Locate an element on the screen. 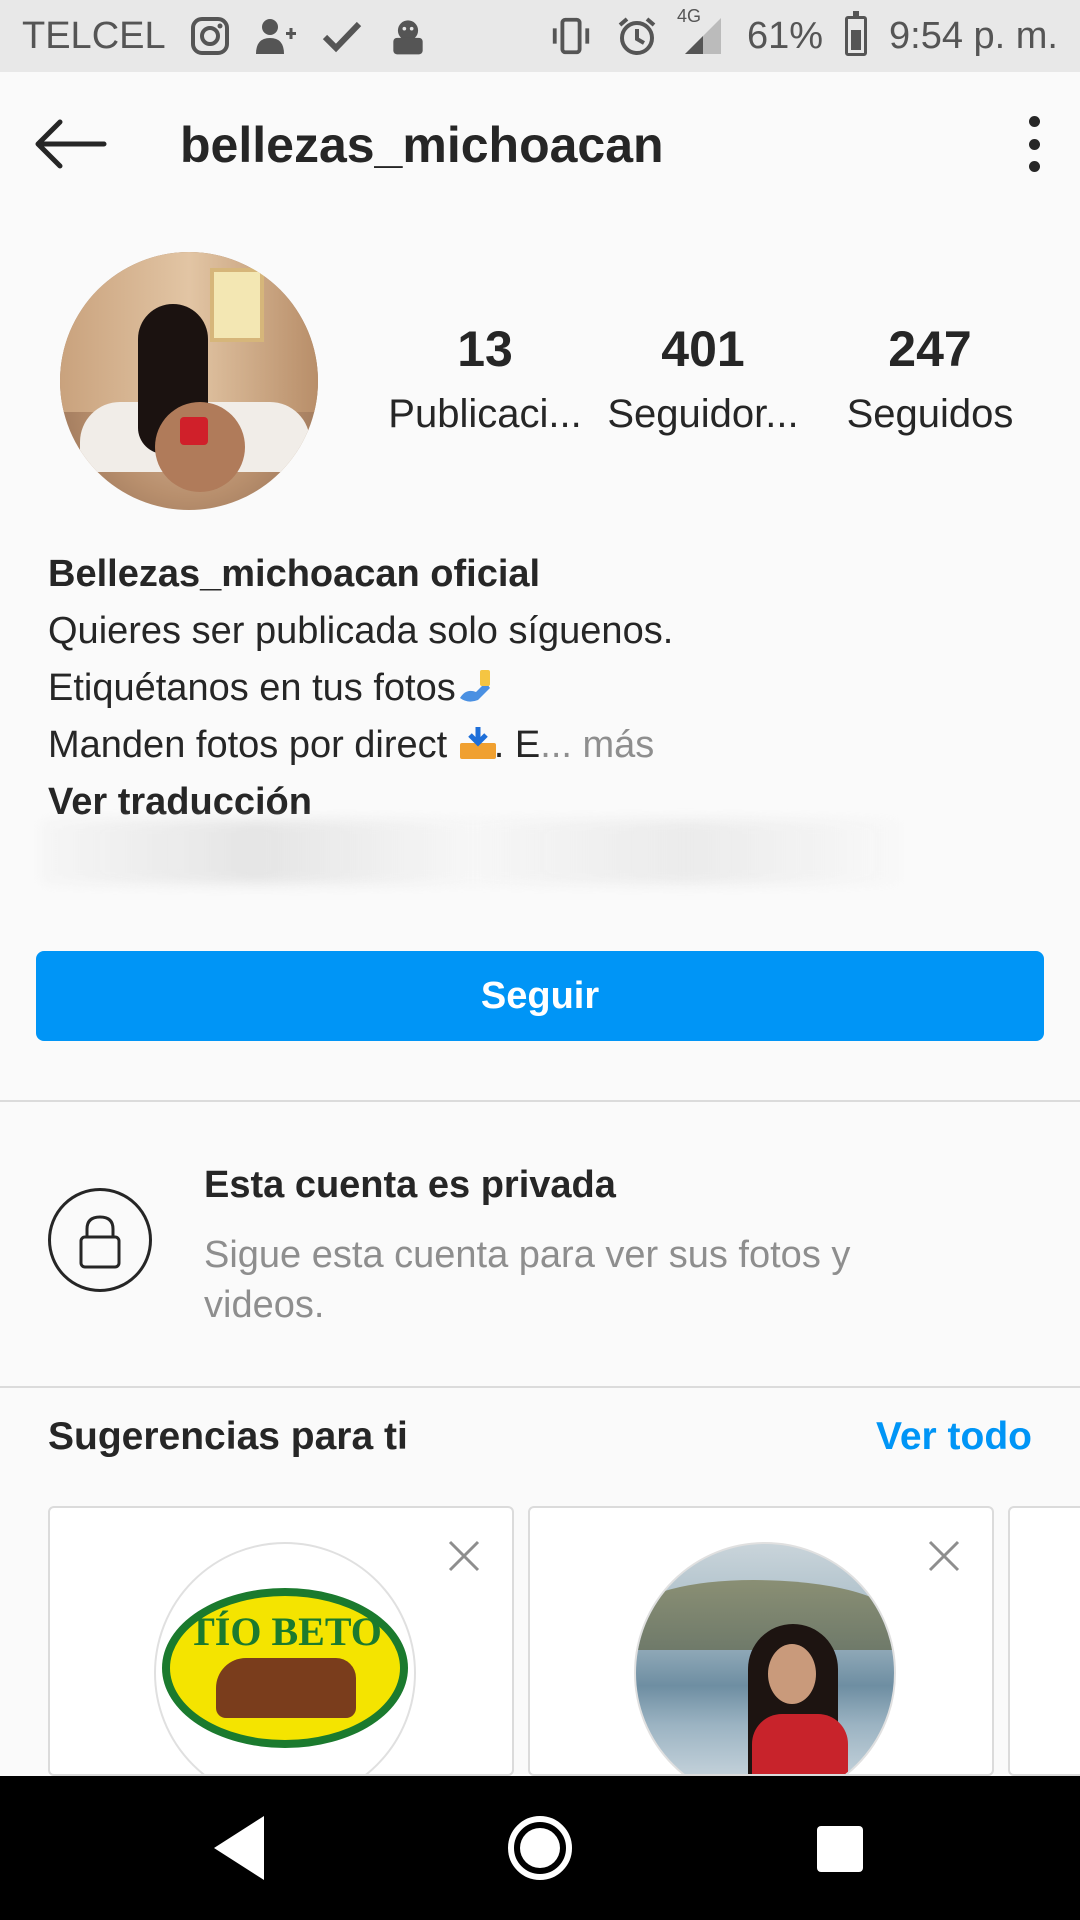 The width and height of the screenshot is (1080, 1920). carrier-label: TELCEL is located at coordinates (94, 35).